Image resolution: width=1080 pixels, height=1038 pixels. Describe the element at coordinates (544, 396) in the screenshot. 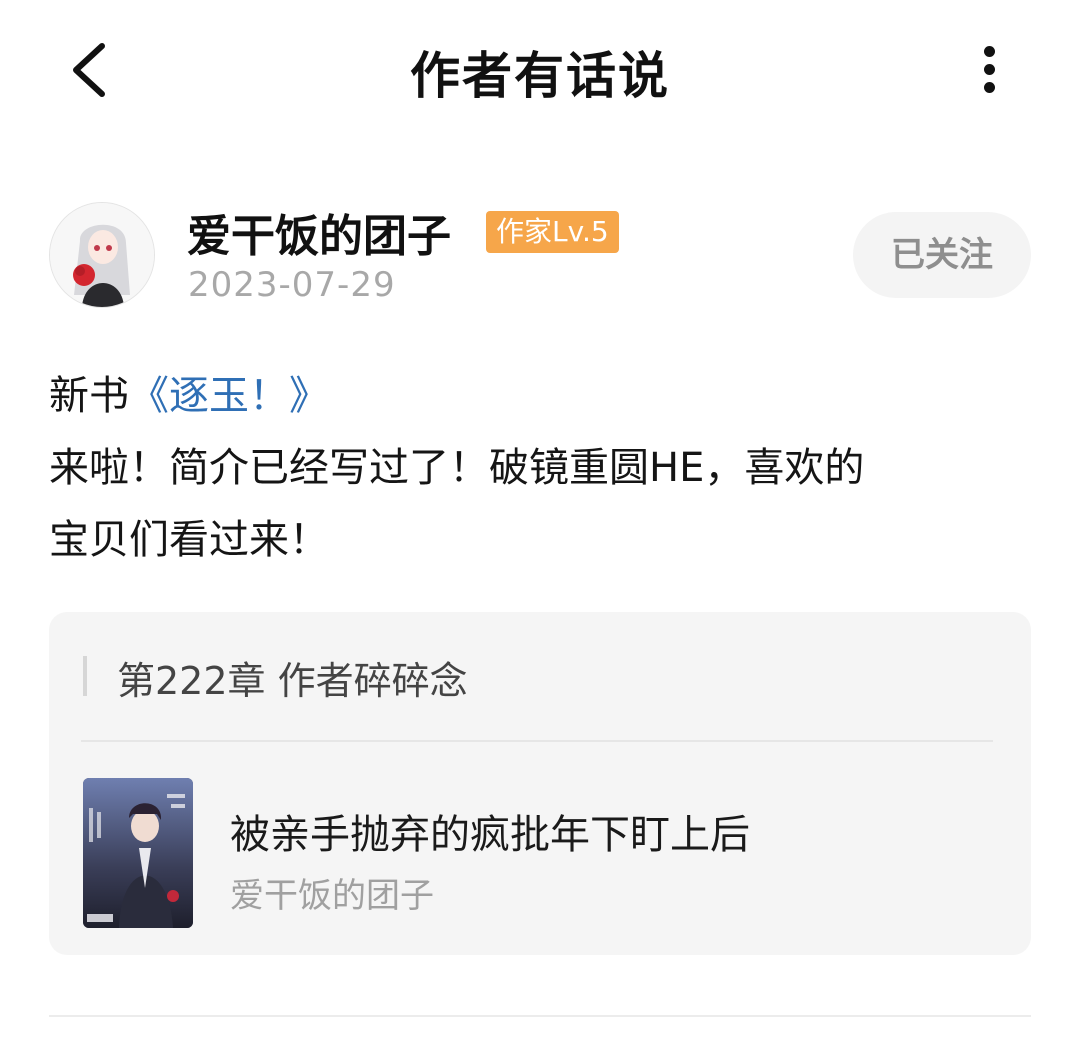

I see `post-line-1: 新书《逐玉！》` at that location.